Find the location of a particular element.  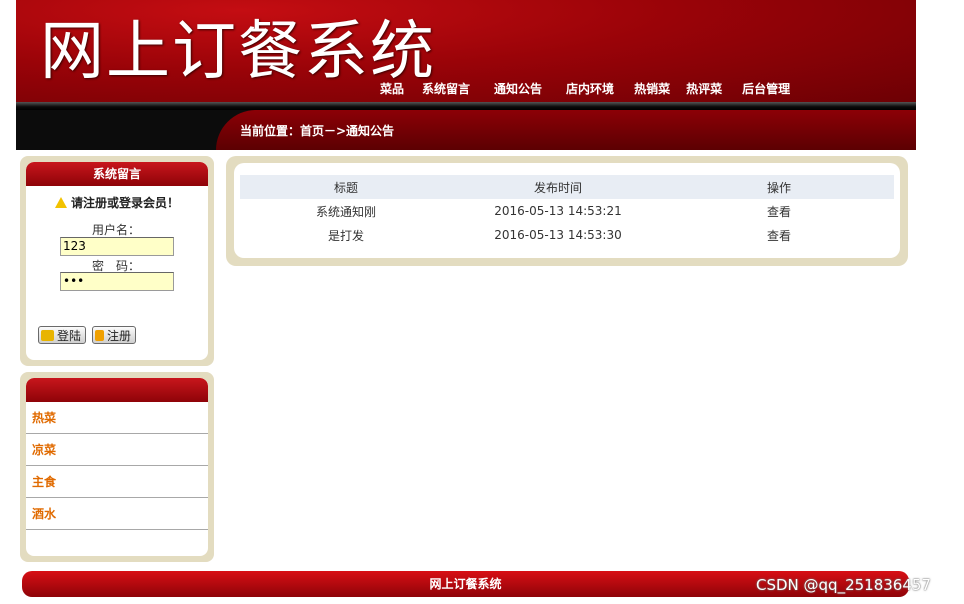

register-button: 注册 is located at coordinates (114, 335).